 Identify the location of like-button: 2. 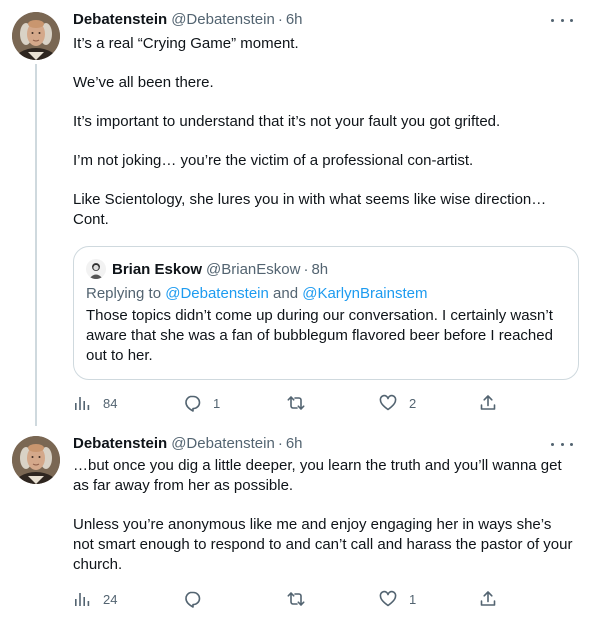
(397, 403).